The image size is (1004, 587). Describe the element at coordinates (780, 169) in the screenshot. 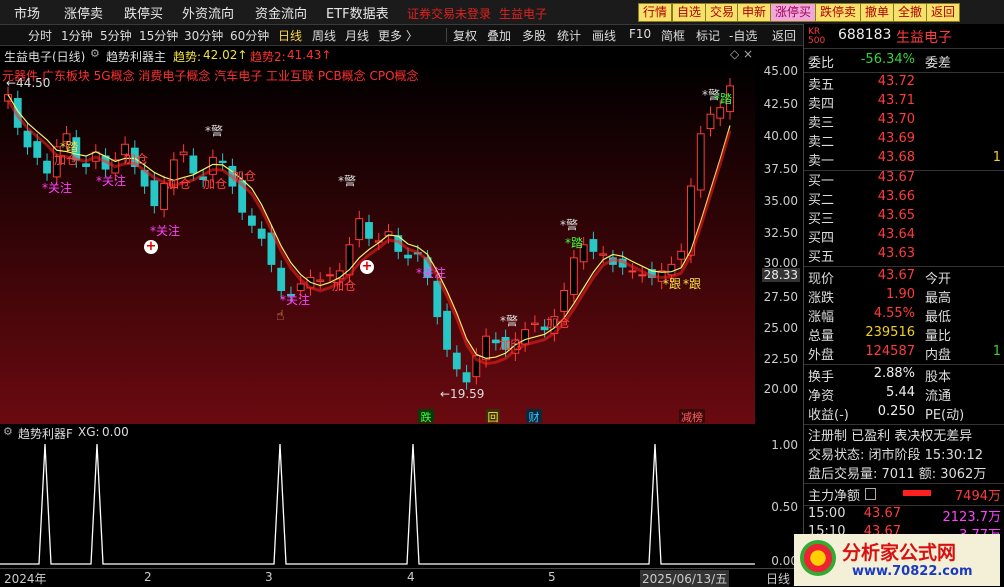

I see `price-tick: 37.50` at that location.